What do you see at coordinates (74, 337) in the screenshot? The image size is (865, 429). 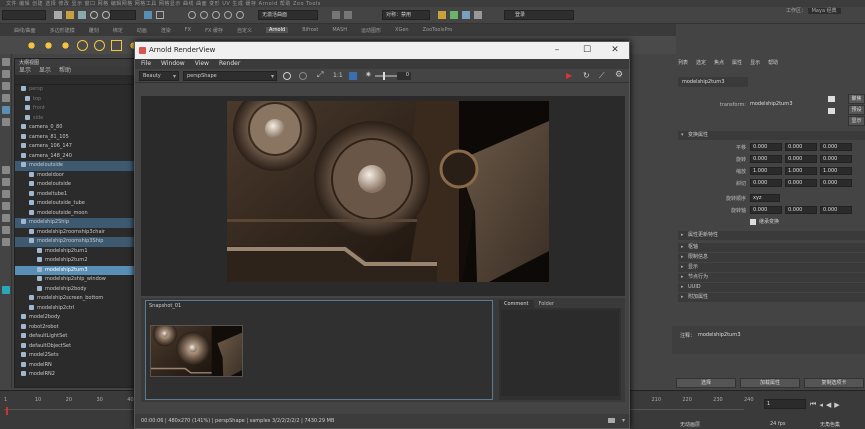 I see `outliner-item: defaultLightSet` at bounding box center [74, 337].